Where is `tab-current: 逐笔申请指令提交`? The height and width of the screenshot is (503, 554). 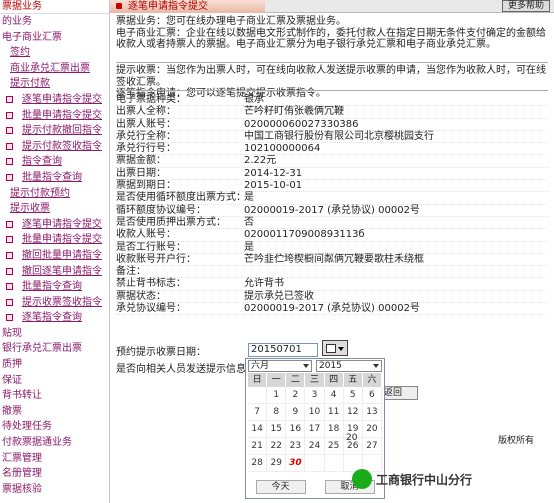
tab-current: 逐笔申请指令提交 is located at coordinates (187, 6).